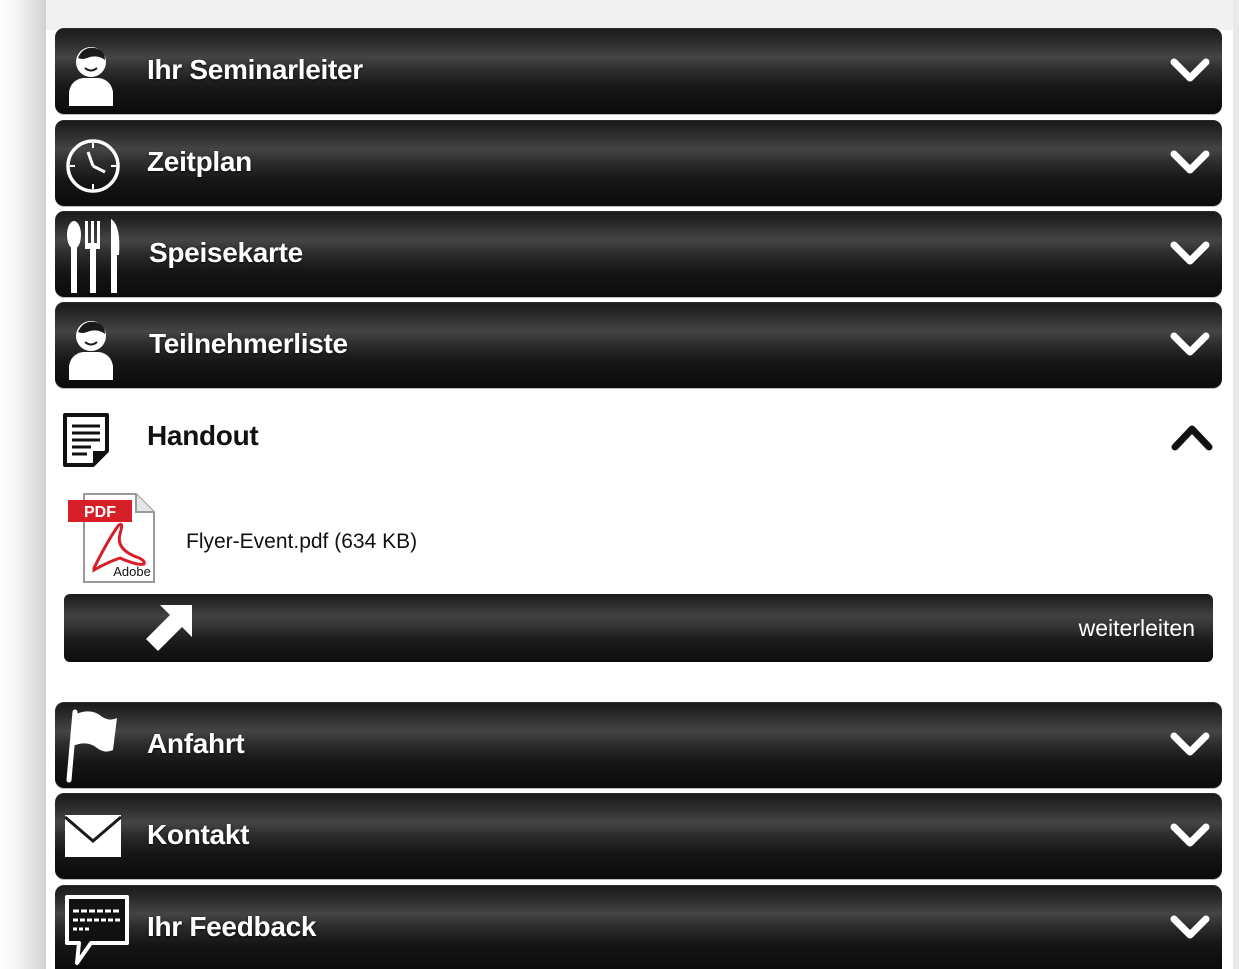 Image resolution: width=1239 pixels, height=969 pixels. Describe the element at coordinates (97, 930) in the screenshot. I see `feedback-bubble-icon` at that location.